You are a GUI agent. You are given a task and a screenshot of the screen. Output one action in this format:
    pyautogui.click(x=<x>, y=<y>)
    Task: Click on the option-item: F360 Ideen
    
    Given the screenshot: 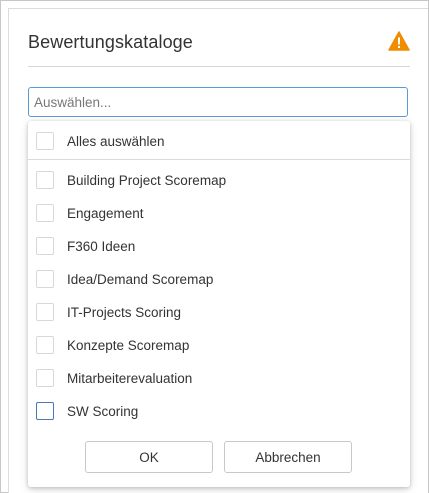 What is the action you would take?
    pyautogui.click(x=85, y=246)
    